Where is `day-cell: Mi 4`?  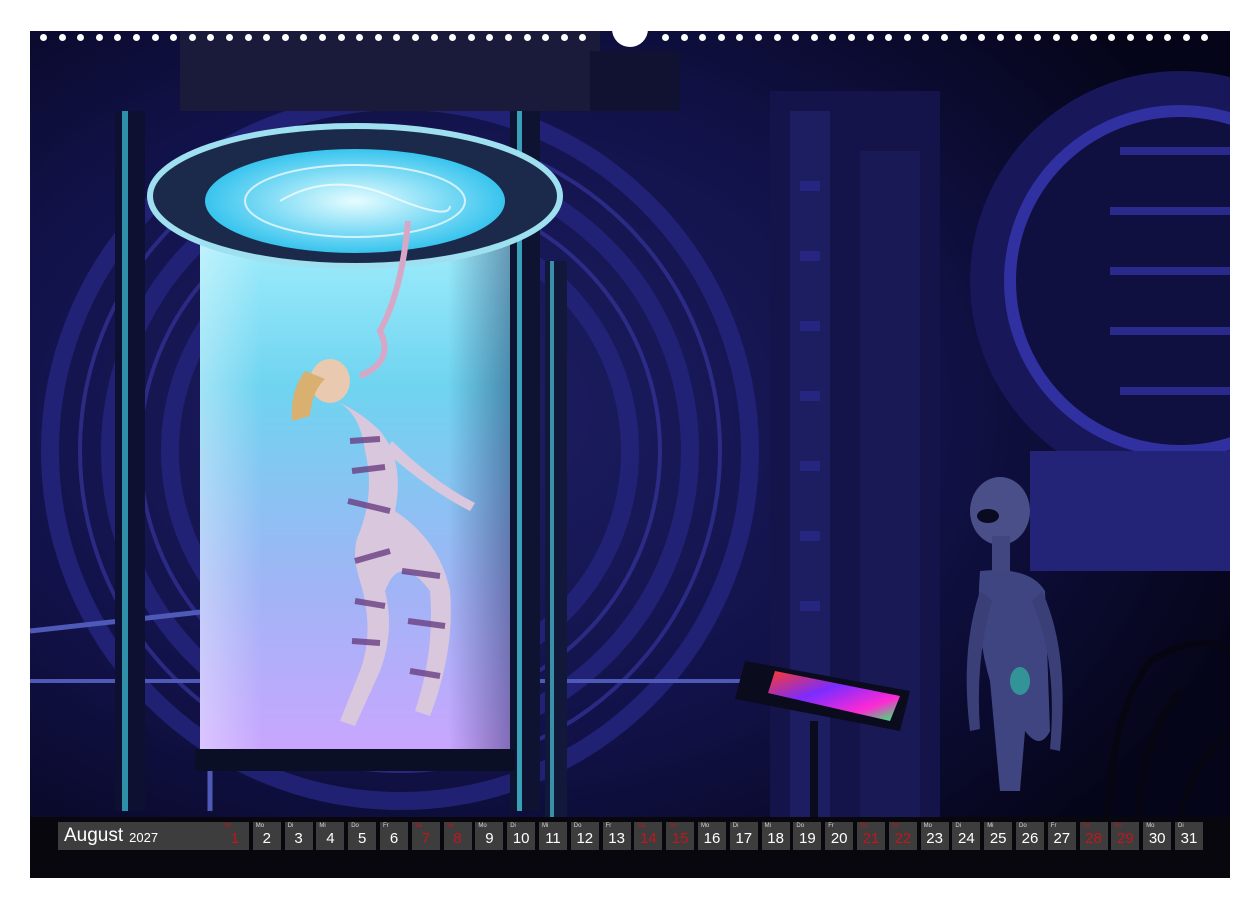 day-cell: Mi 4 is located at coordinates (330, 836).